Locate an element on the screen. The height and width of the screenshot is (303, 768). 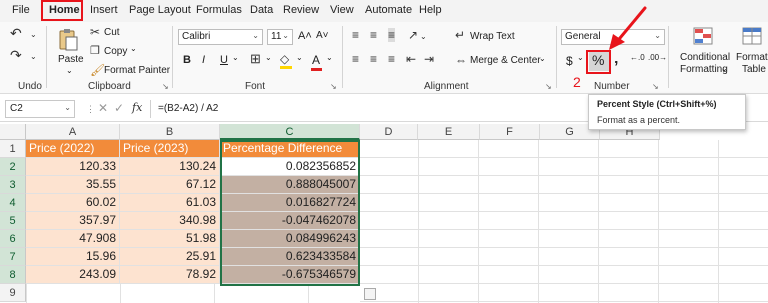
cell-c3: 0.888045007 is located at coordinates (290, 185).